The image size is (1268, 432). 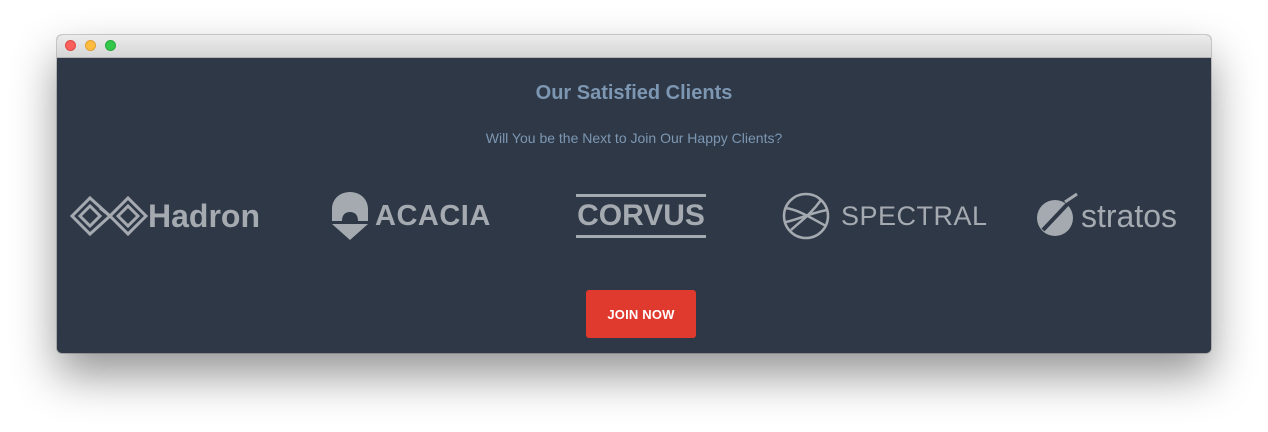 I want to click on client-name: SPECTRAL, so click(x=914, y=216).